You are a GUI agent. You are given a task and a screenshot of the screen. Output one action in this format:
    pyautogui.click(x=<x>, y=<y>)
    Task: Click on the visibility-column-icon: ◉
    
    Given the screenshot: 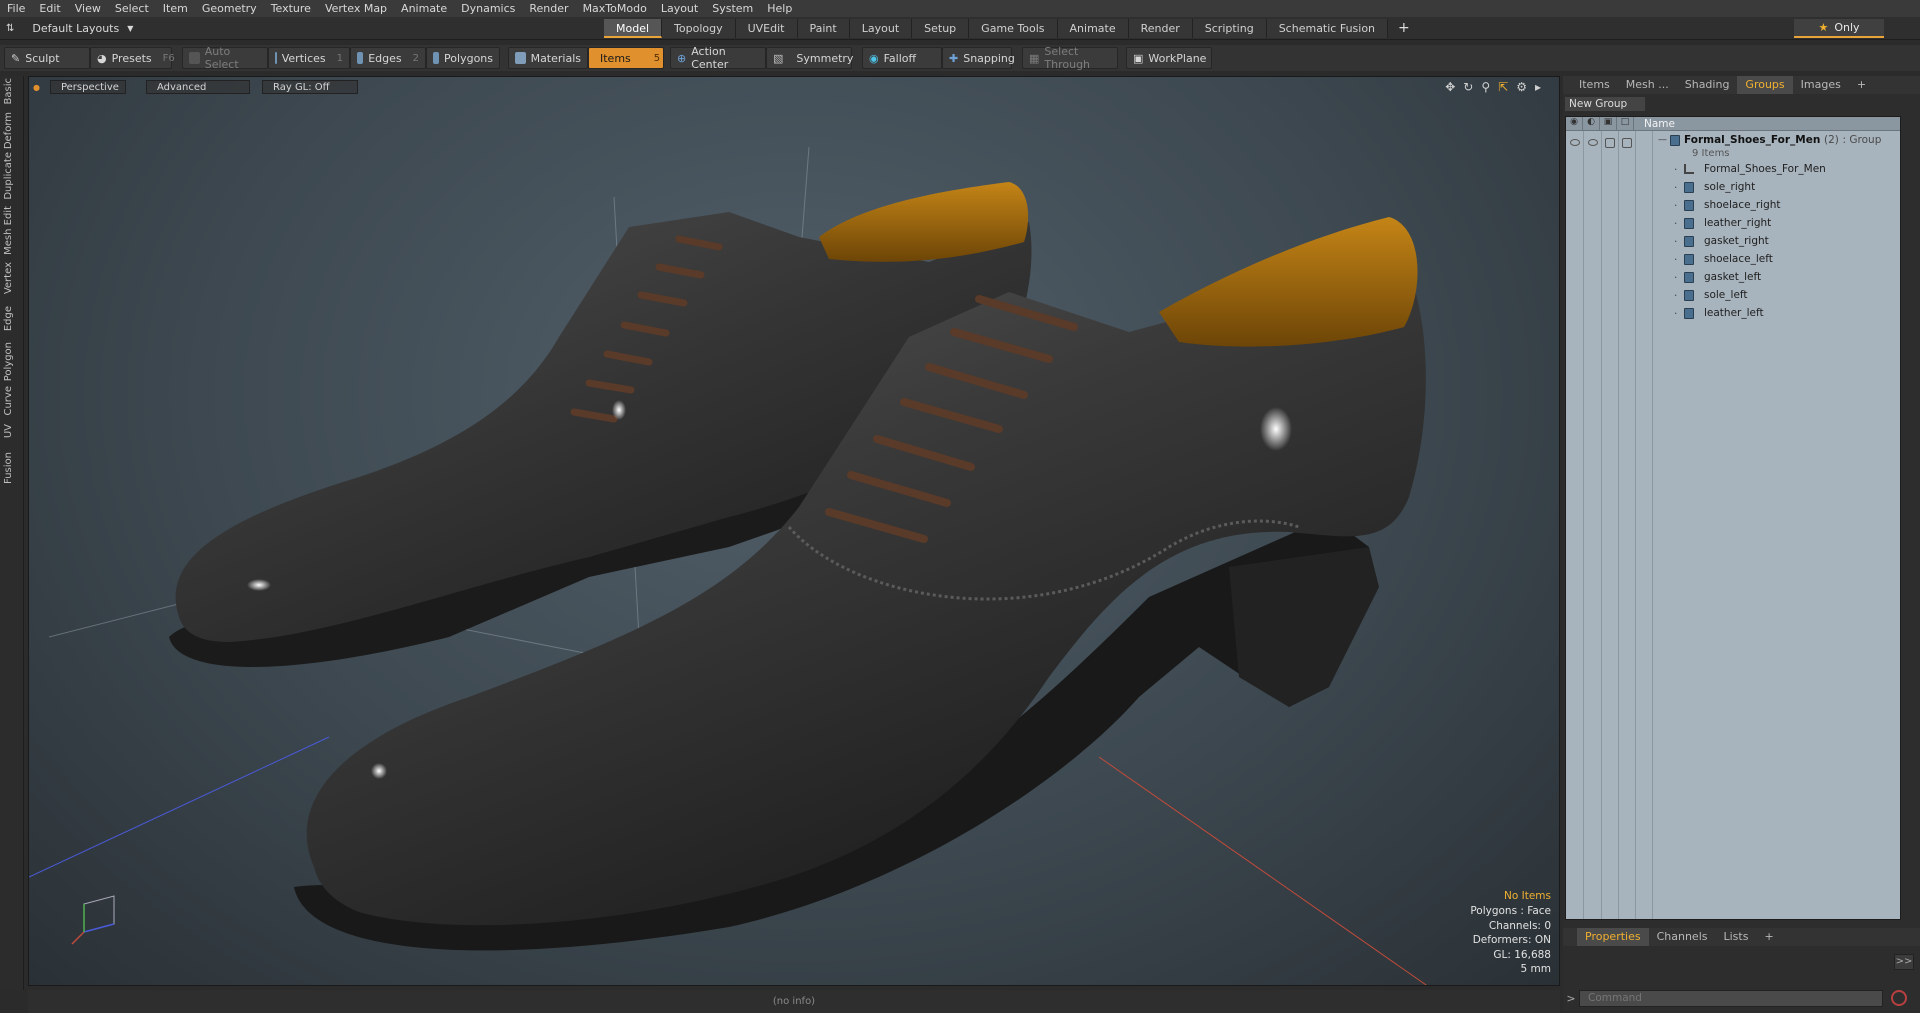 What is the action you would take?
    pyautogui.click(x=1574, y=124)
    